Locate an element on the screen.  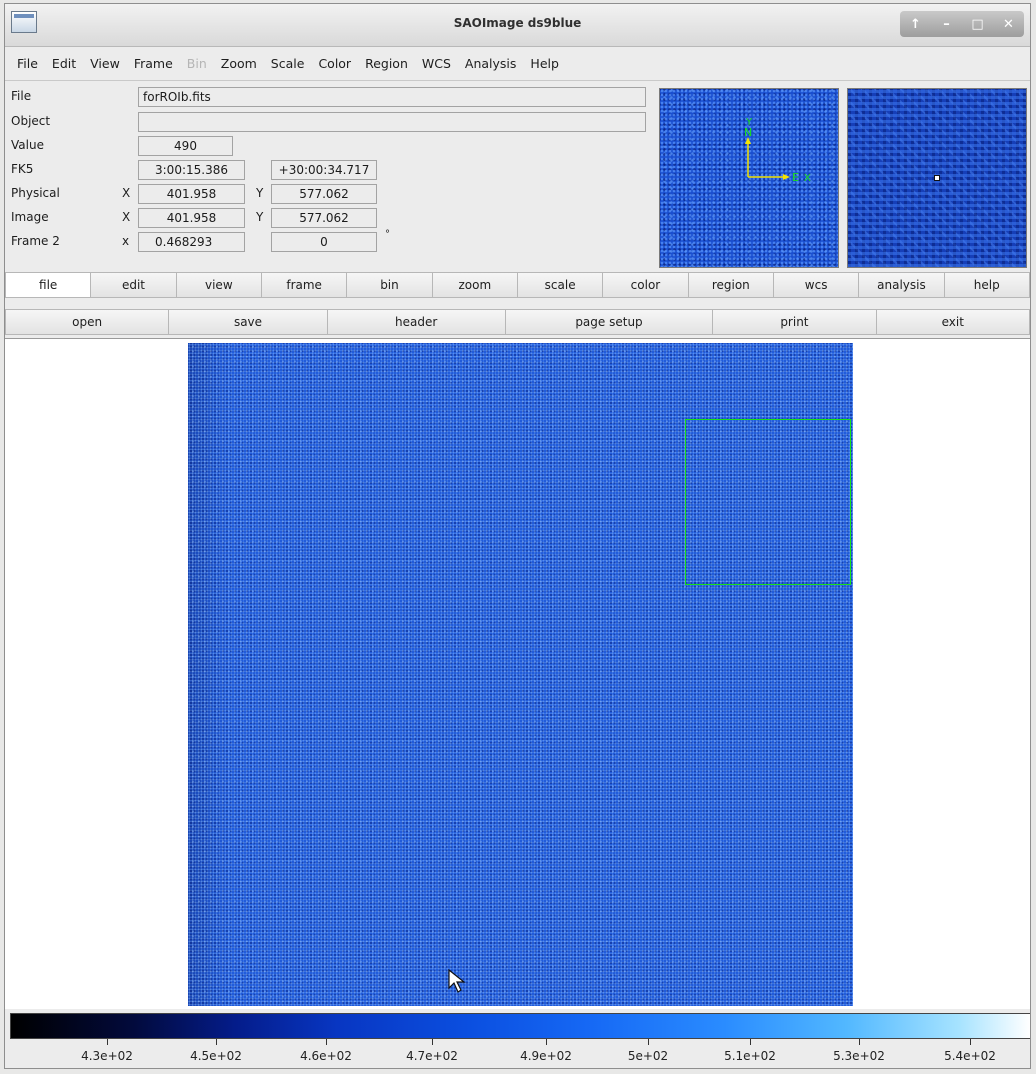
compass-icon: N E Y X is located at coordinates (777, 150).